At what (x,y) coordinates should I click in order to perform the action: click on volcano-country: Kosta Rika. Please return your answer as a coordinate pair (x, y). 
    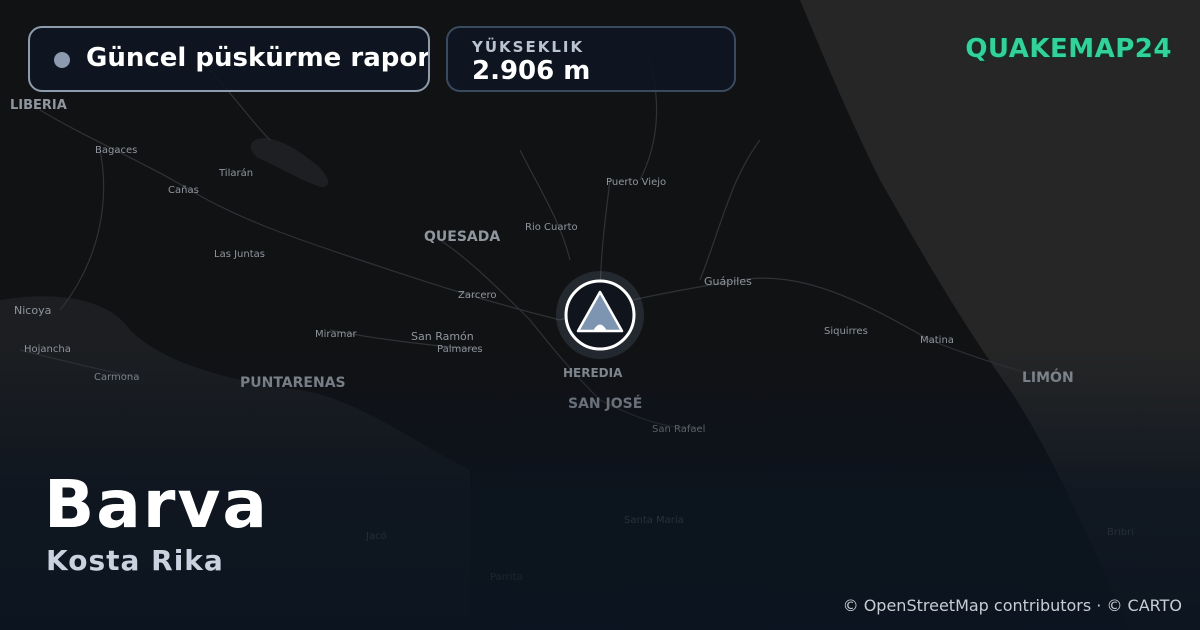
    Looking at the image, I should click on (135, 560).